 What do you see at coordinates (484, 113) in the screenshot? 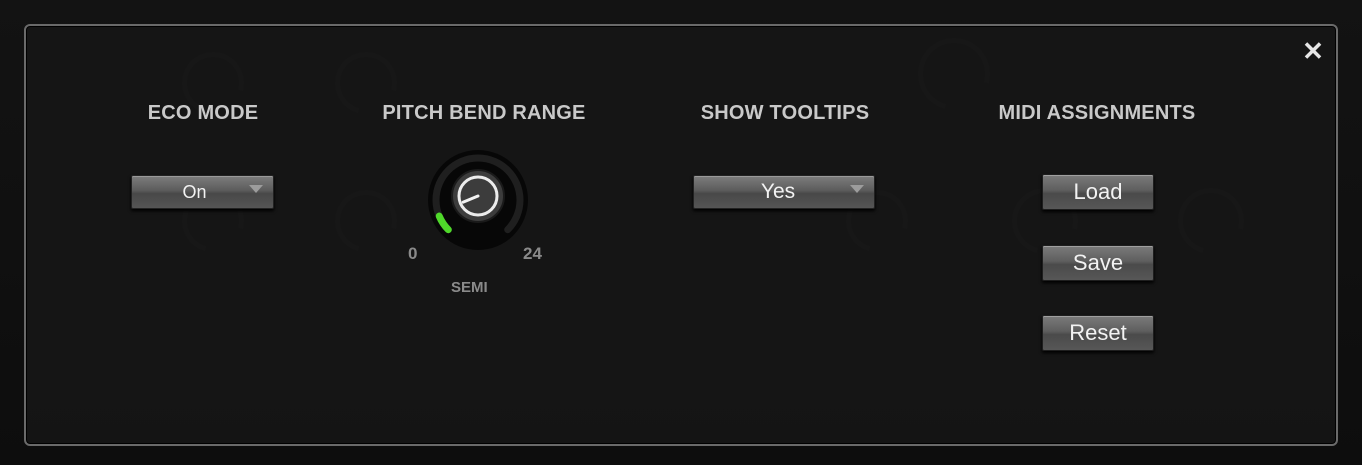
I see `pitch-bend-heading: PITCH BEND RANGE` at bounding box center [484, 113].